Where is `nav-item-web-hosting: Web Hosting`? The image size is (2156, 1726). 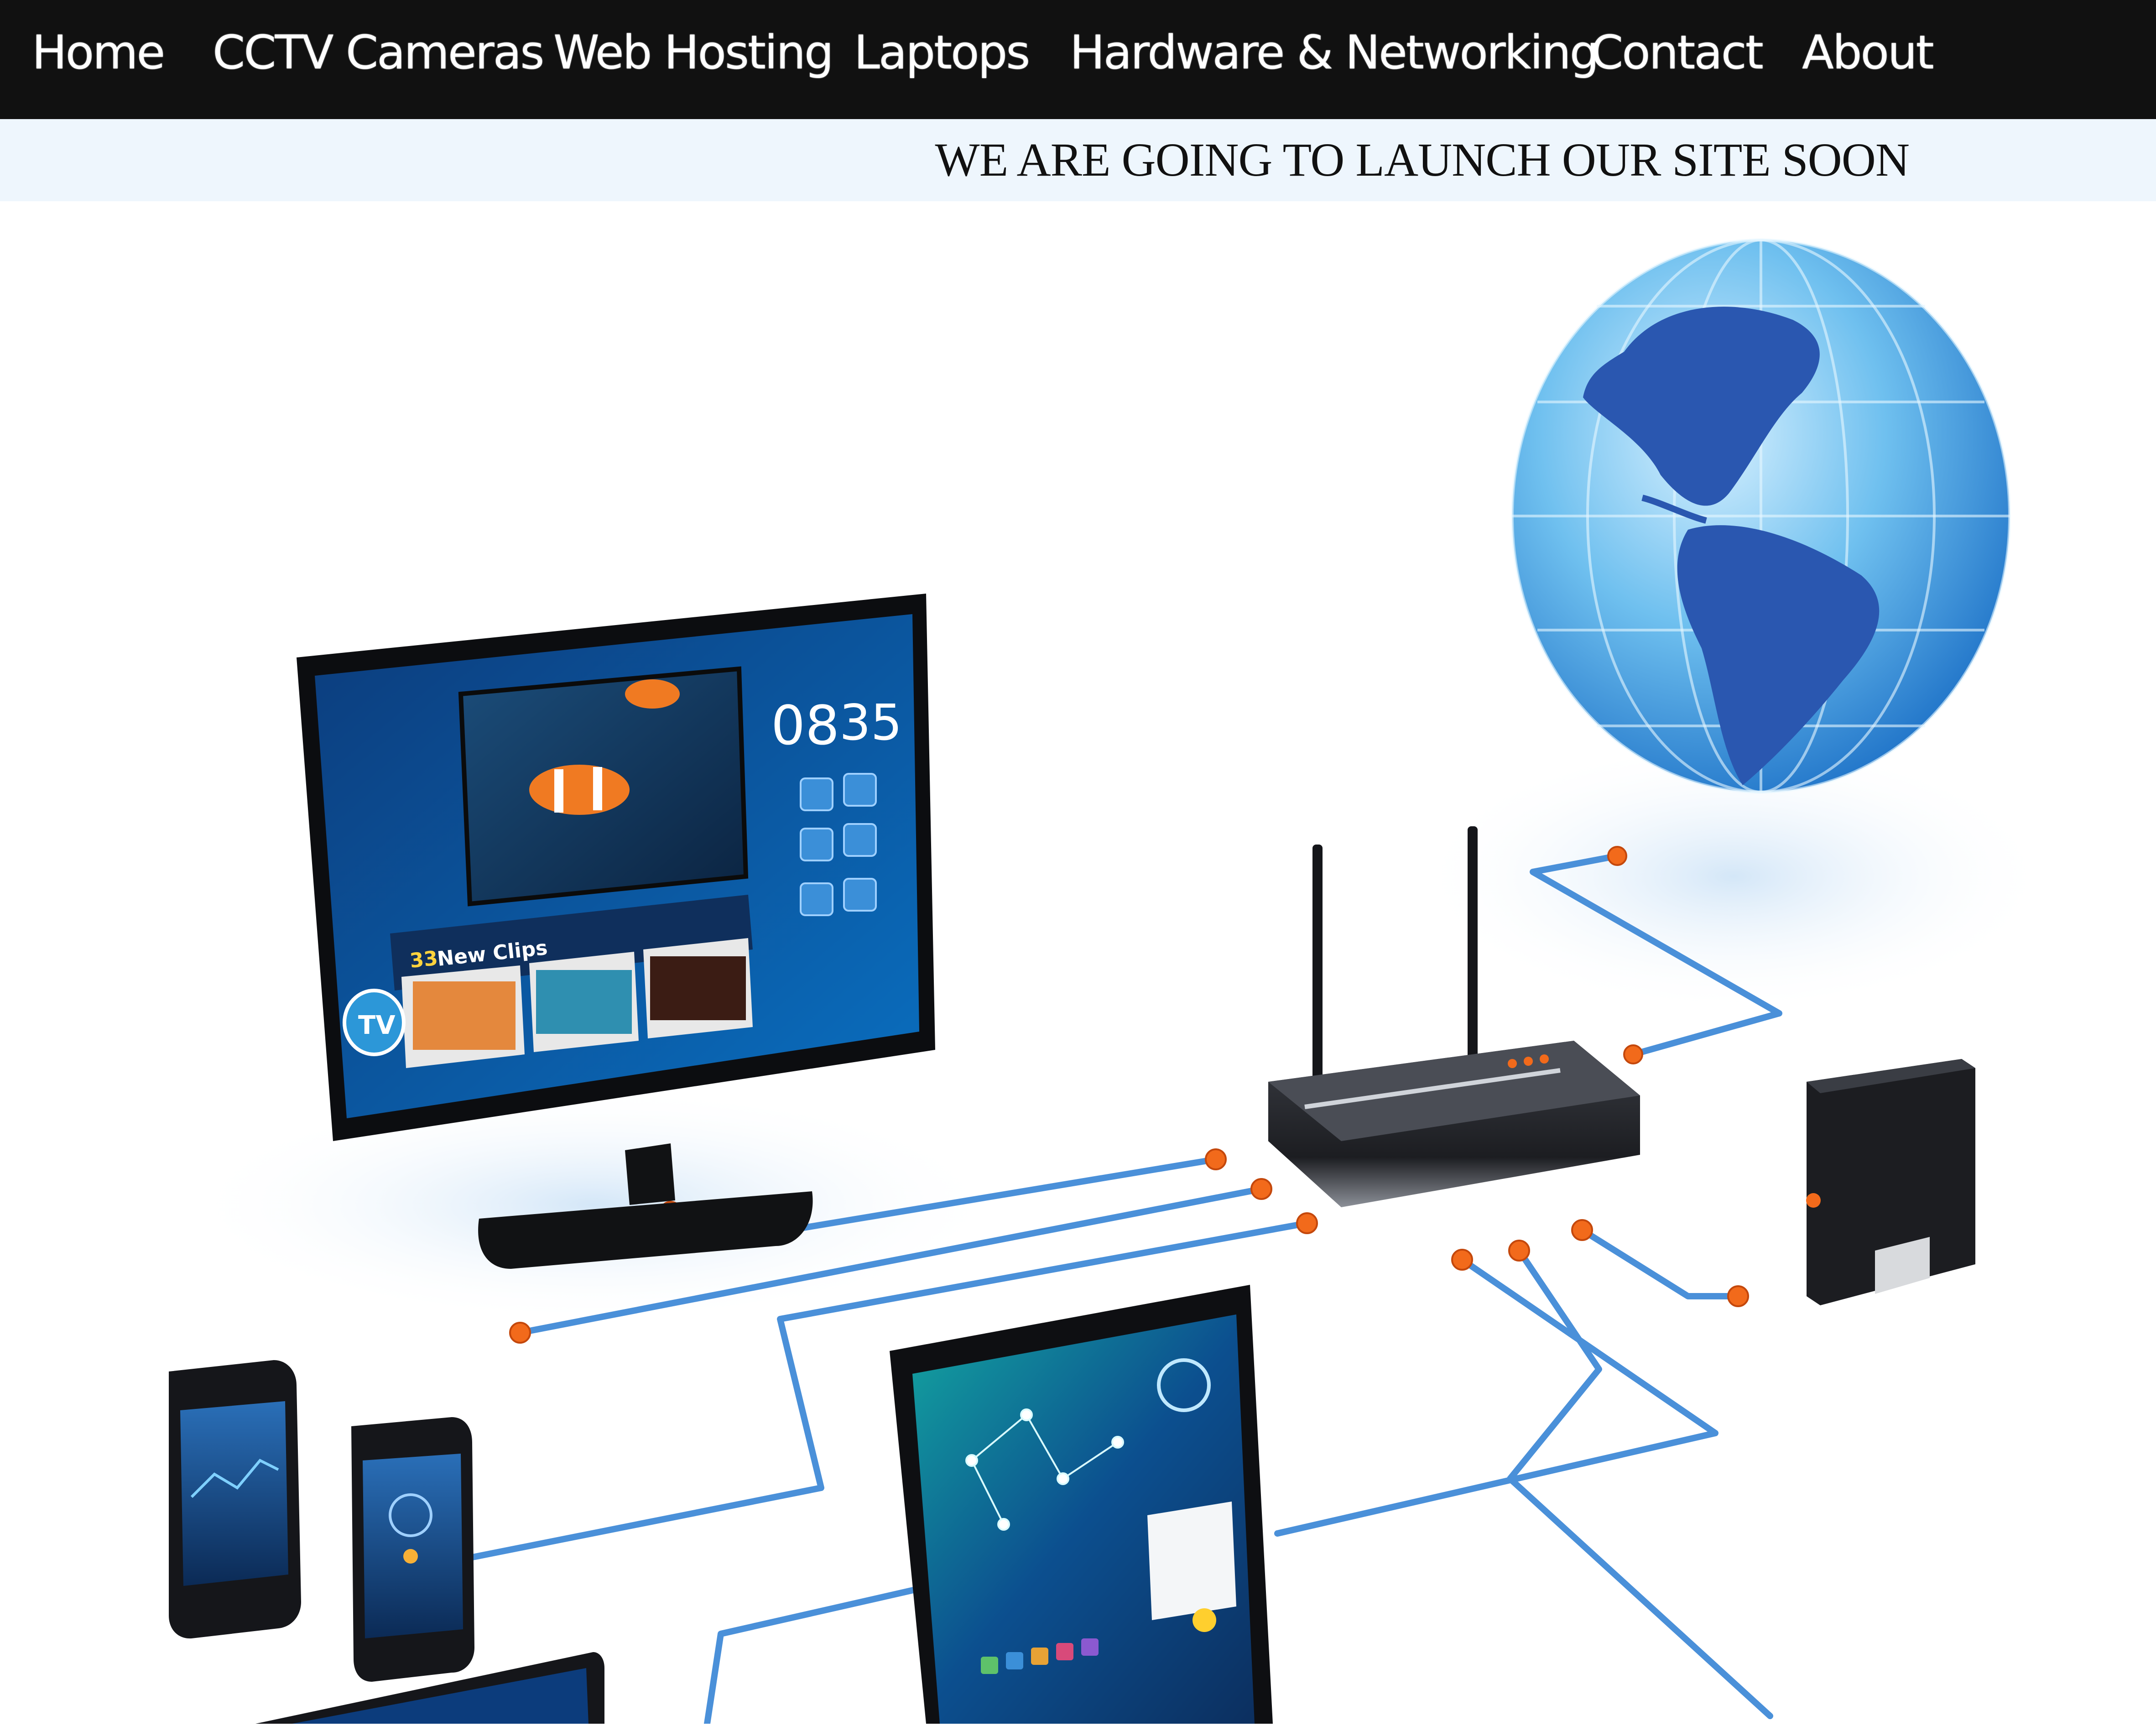
nav-item-web-hosting: Web Hosting is located at coordinates (694, 53).